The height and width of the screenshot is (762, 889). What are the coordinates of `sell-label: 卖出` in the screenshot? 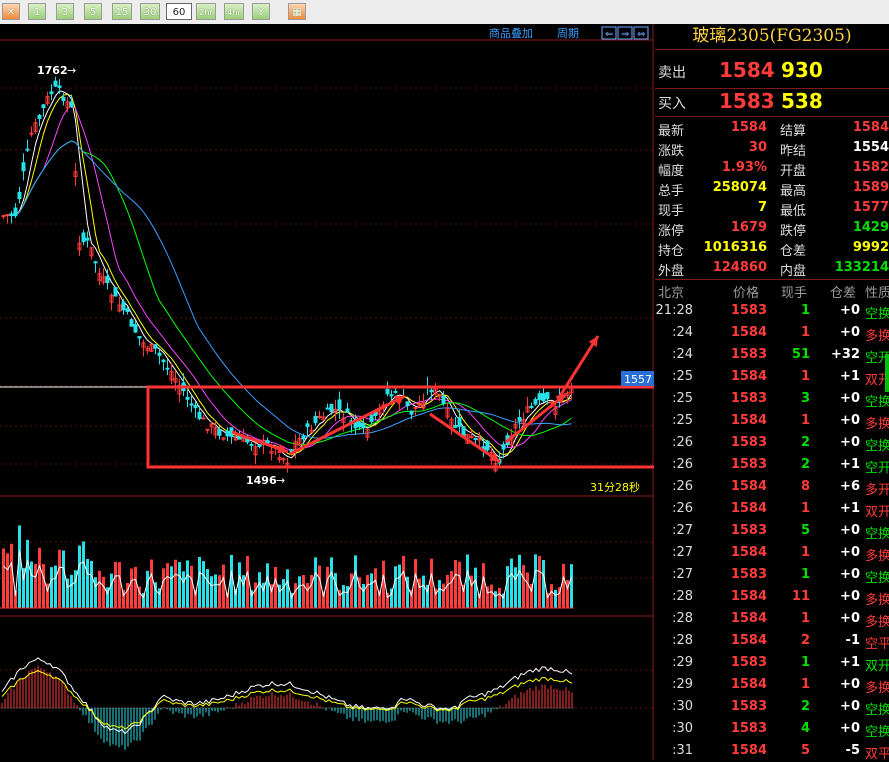 It's located at (672, 73).